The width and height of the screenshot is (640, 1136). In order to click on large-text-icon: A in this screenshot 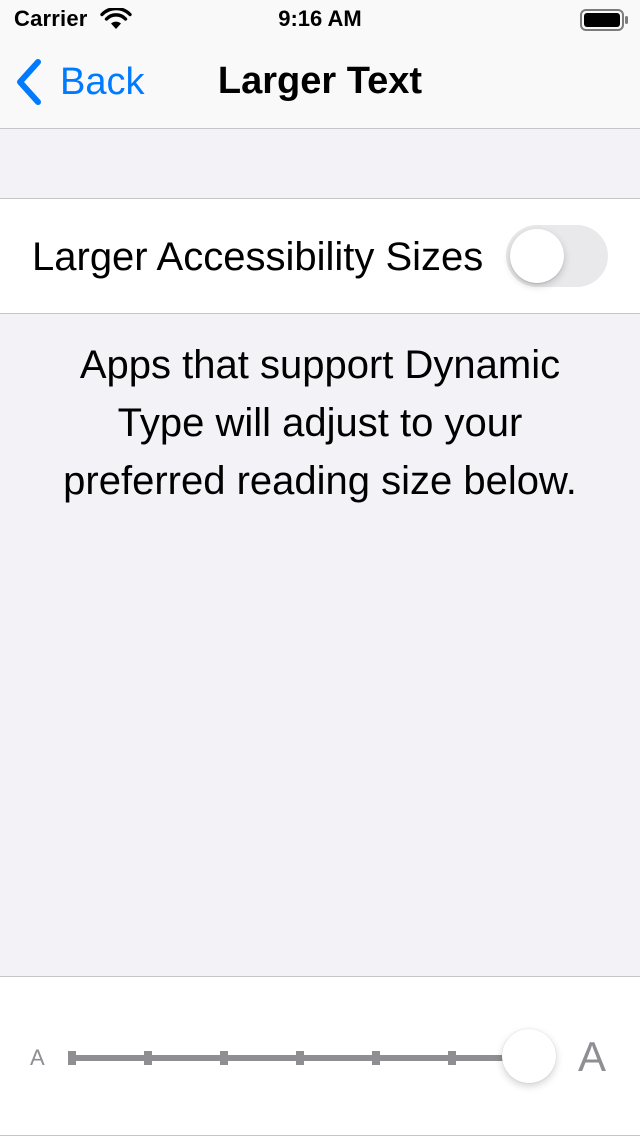, I will do `click(592, 1056)`.